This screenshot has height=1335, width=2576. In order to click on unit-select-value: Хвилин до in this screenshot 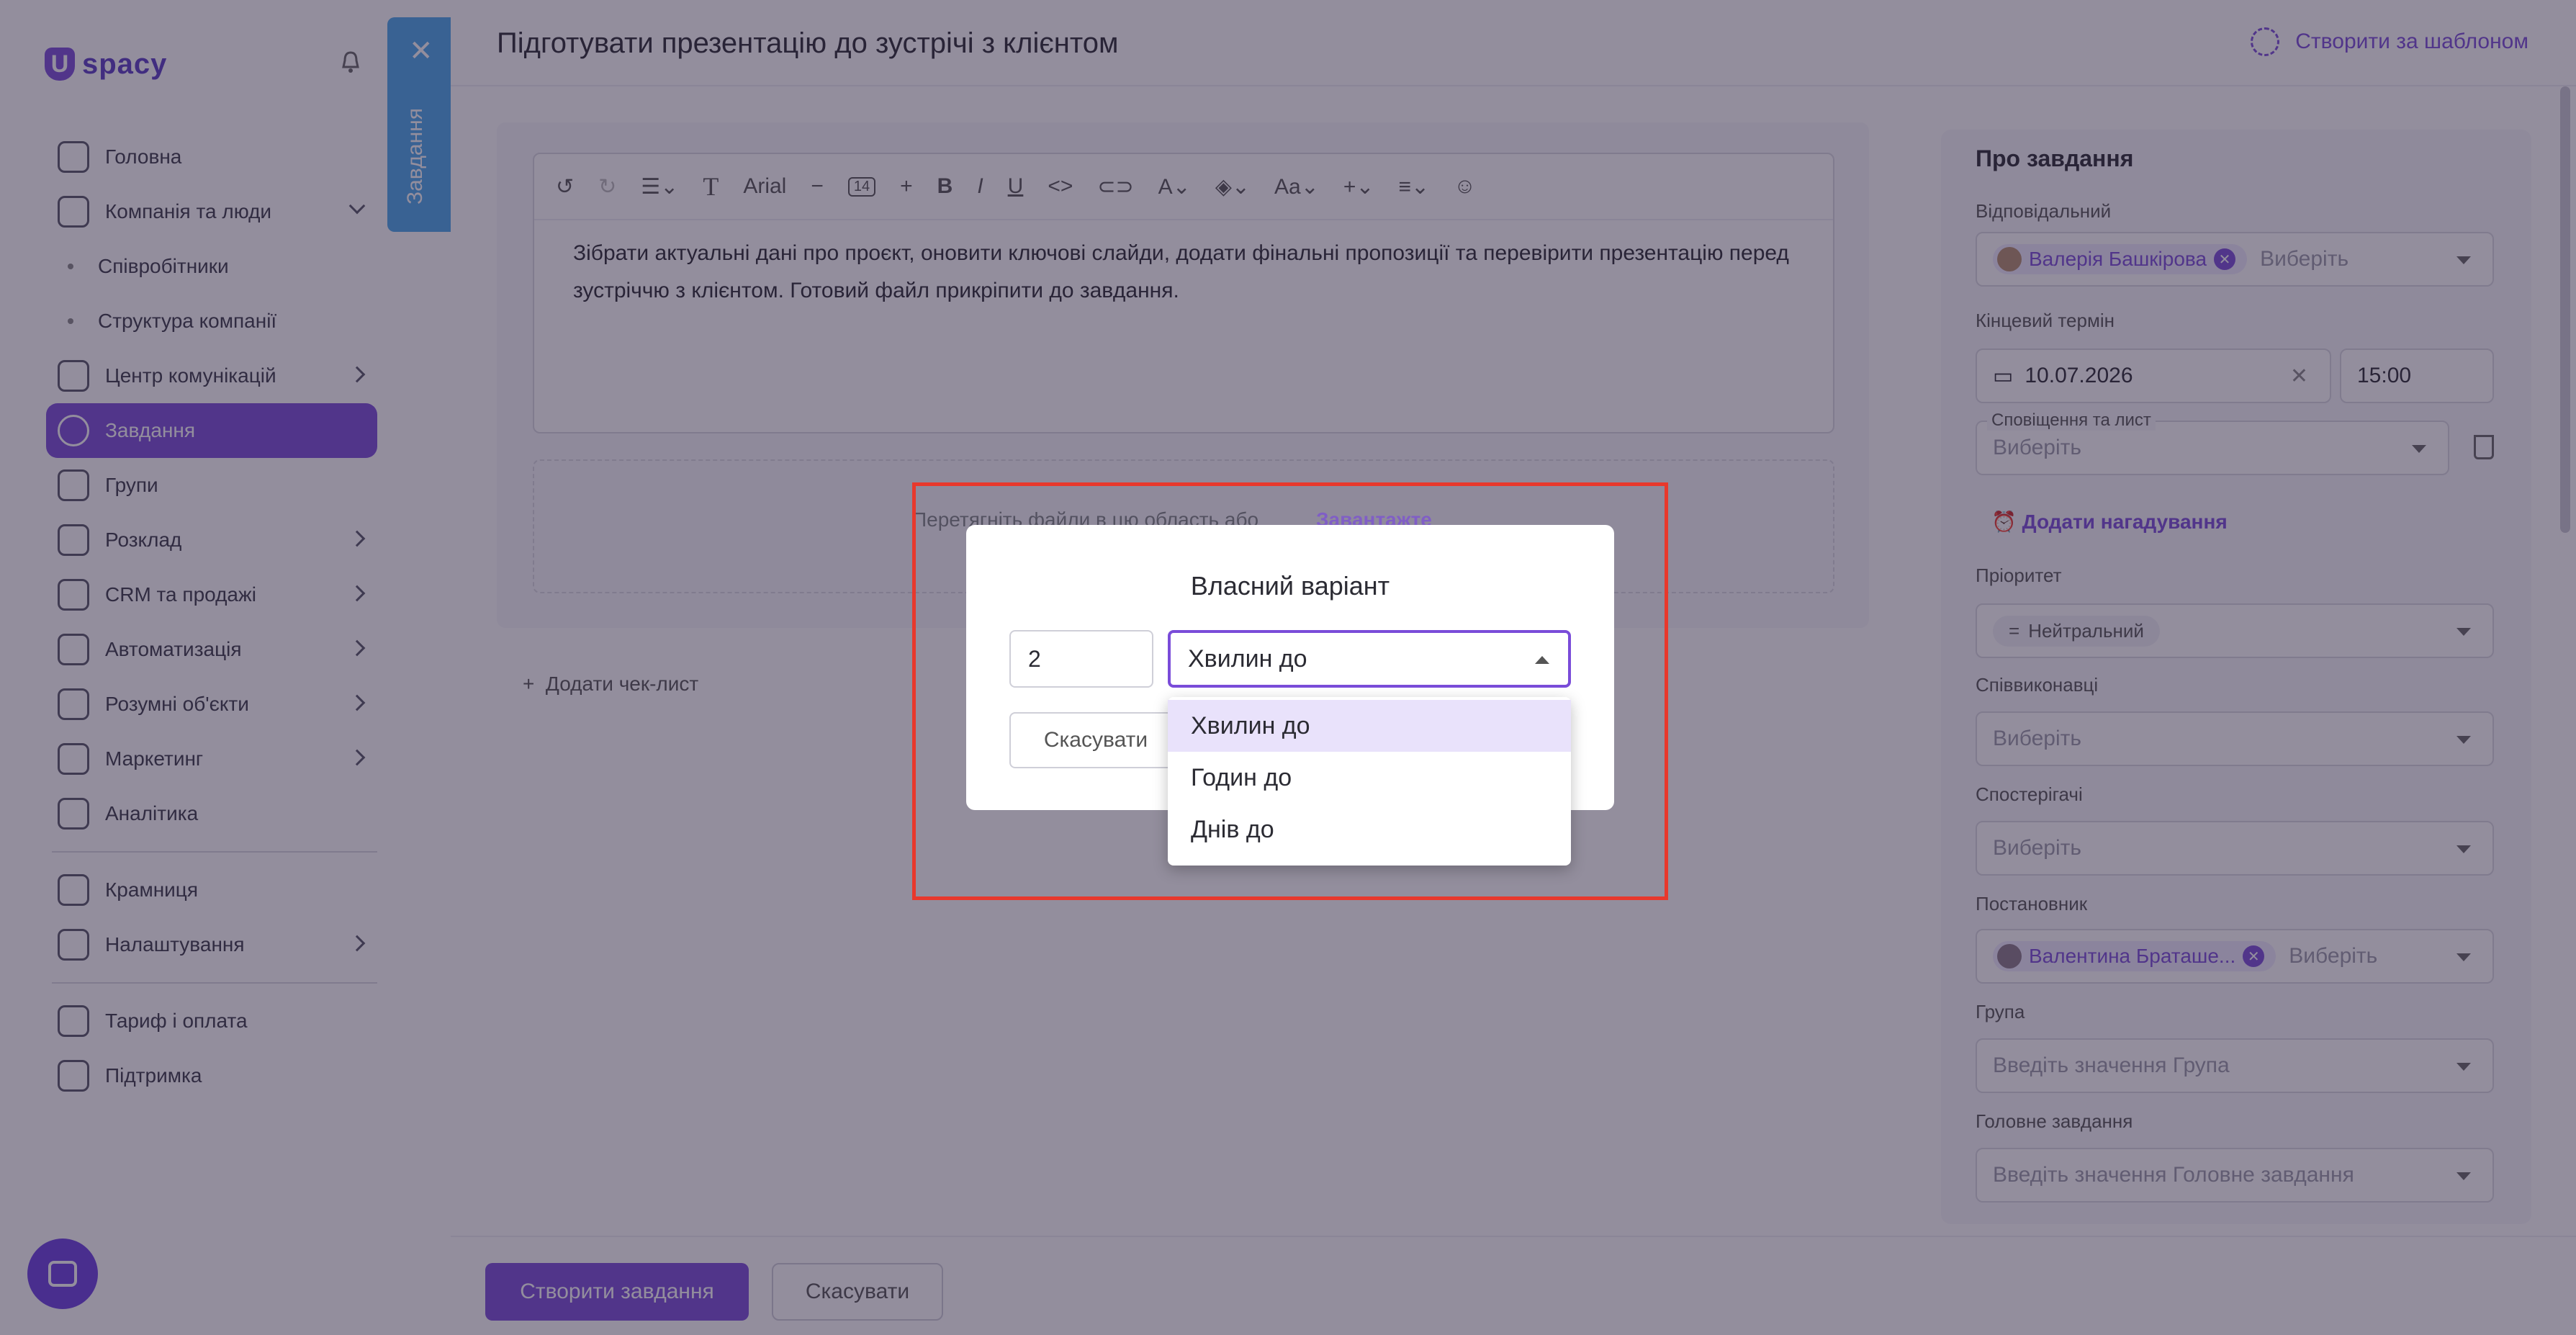, I will do `click(1247, 659)`.